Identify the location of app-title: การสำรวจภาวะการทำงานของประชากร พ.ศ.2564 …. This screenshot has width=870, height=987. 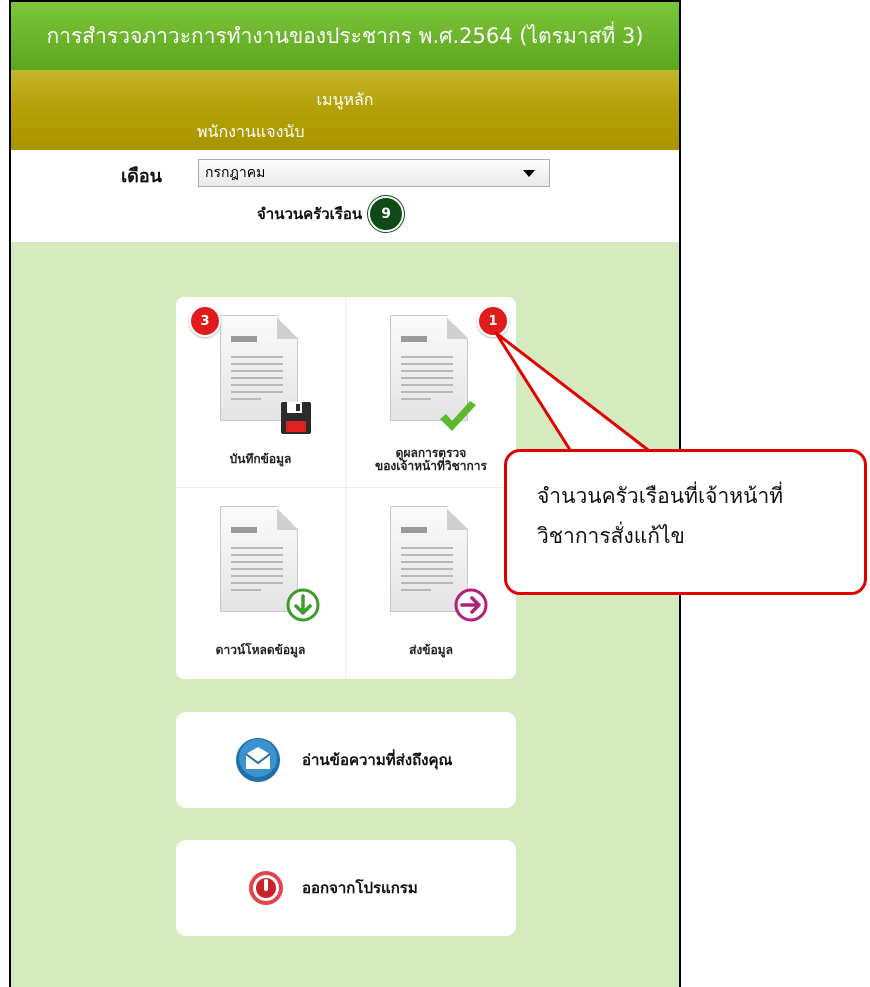
(345, 35).